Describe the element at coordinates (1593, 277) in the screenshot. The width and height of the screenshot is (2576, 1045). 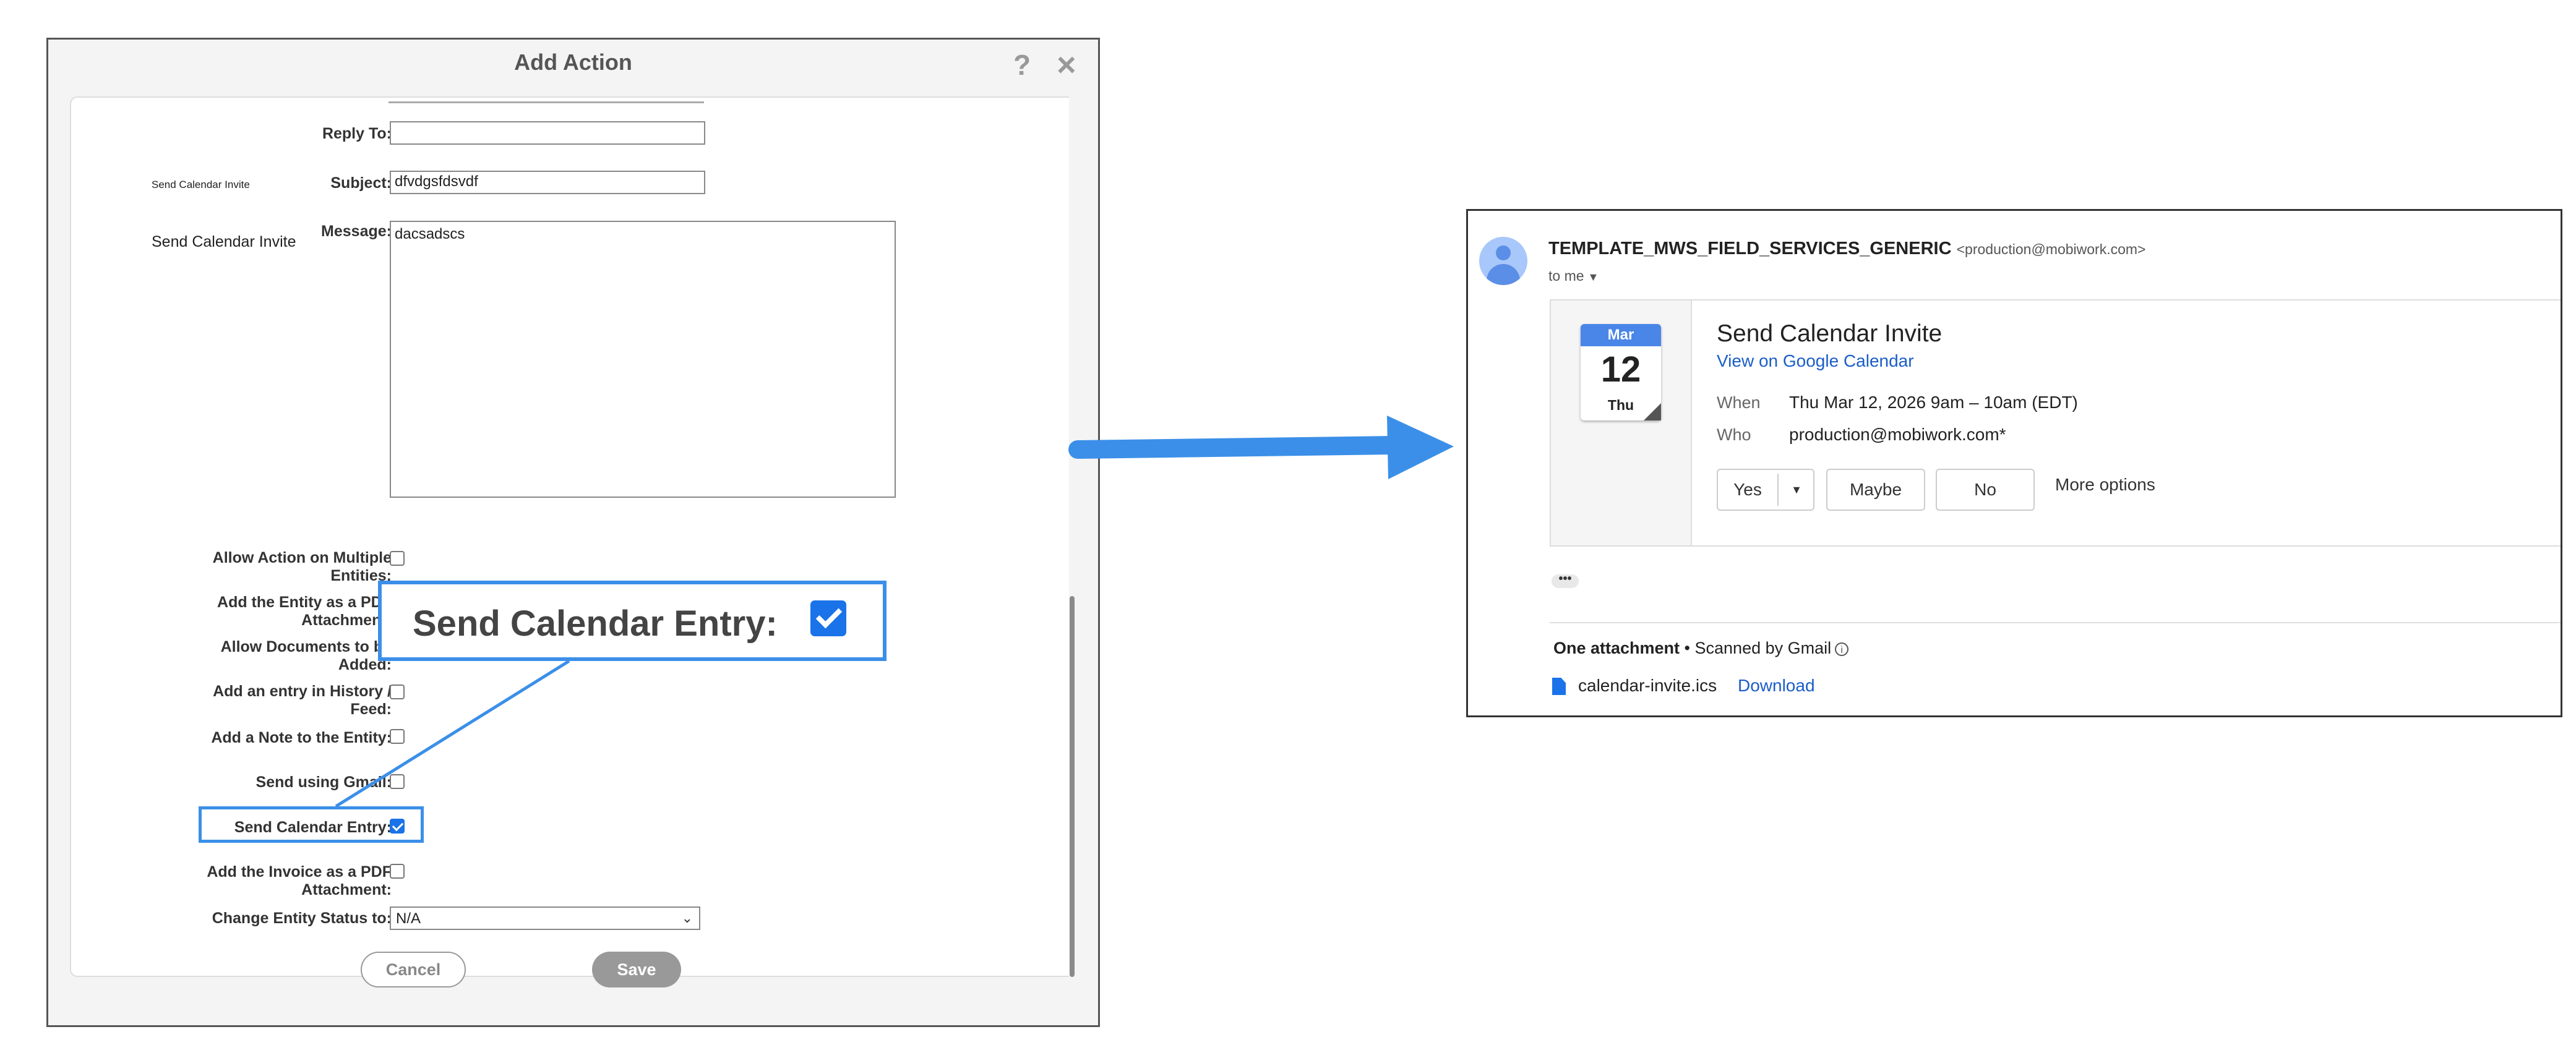
I see `caret-down-icon: ▼` at that location.